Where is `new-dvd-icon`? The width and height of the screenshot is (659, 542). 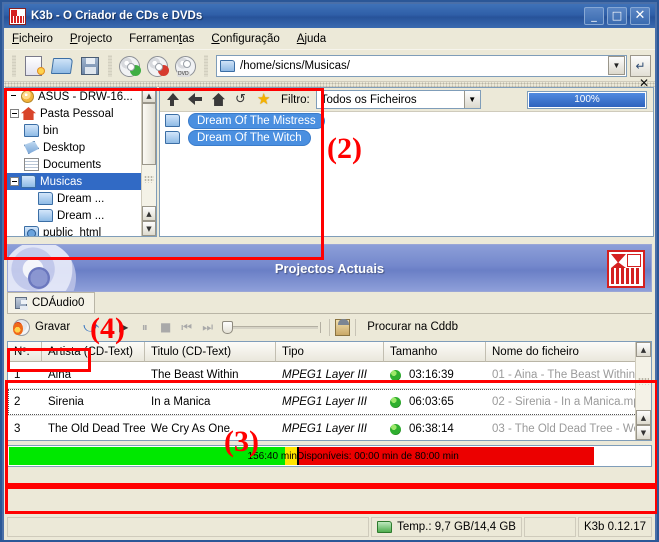 new-dvd-icon is located at coordinates (186, 66).